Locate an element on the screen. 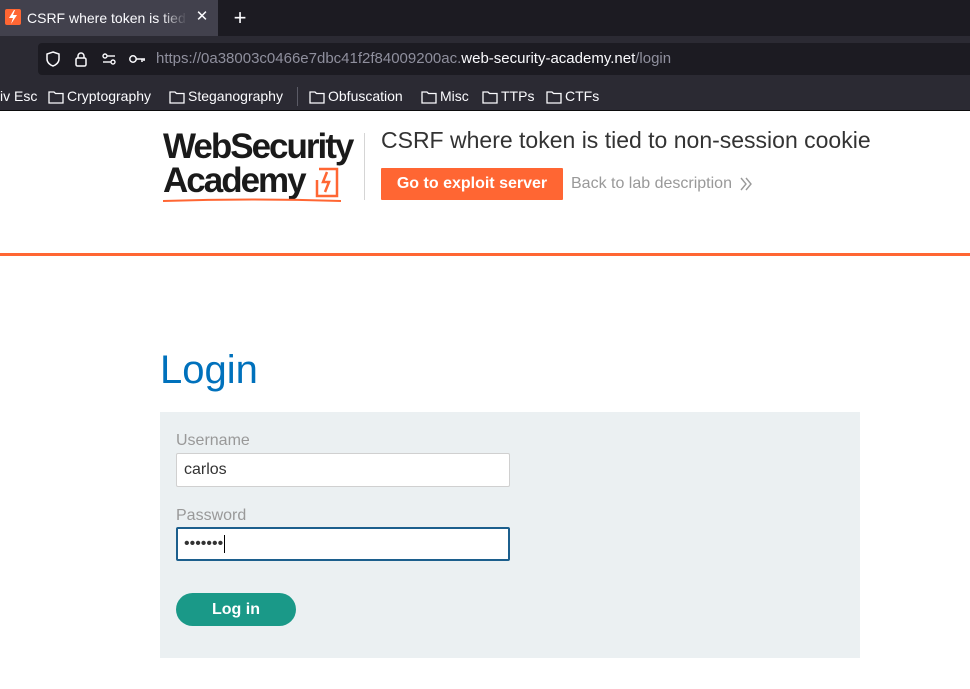 The width and height of the screenshot is (970, 689). go-to-exploit-server-button: Go to exploit server is located at coordinates (472, 184).